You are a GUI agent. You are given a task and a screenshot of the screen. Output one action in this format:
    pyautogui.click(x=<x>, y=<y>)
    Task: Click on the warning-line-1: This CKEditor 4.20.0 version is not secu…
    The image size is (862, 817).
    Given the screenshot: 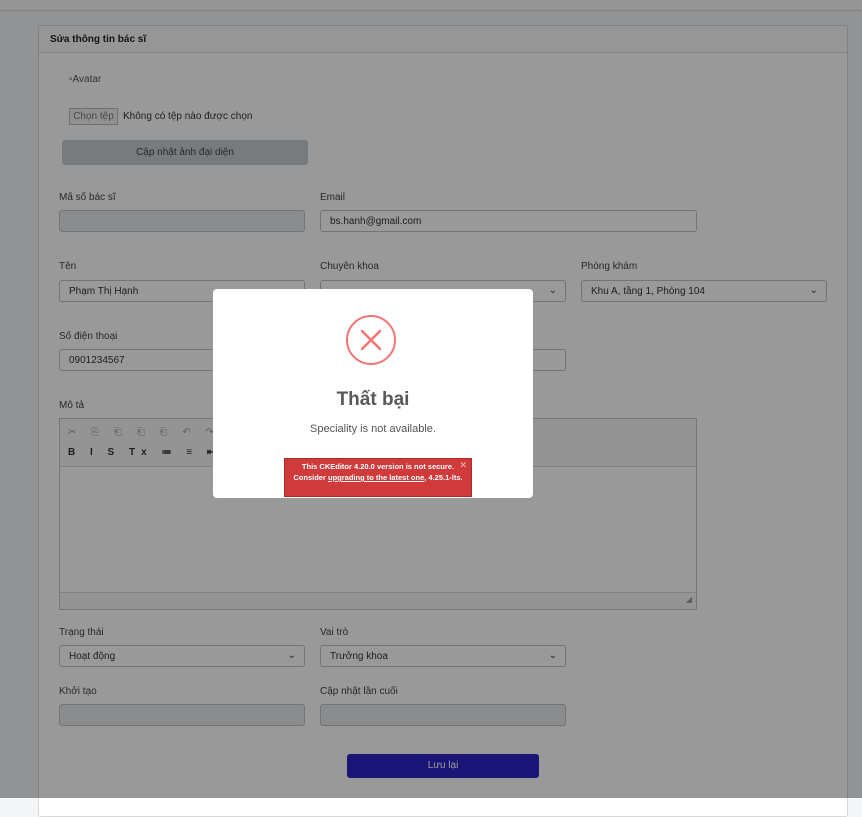 What is the action you would take?
    pyautogui.click(x=378, y=466)
    